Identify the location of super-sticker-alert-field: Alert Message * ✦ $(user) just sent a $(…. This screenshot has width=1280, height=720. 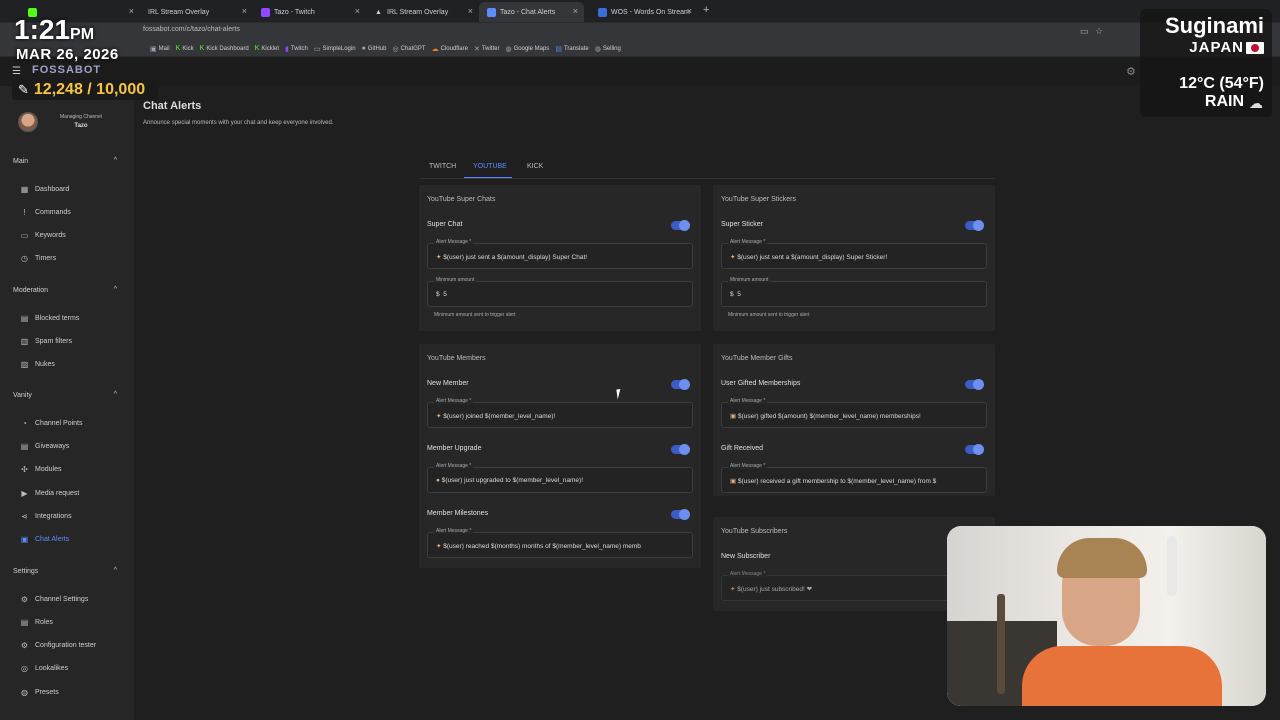
(854, 254).